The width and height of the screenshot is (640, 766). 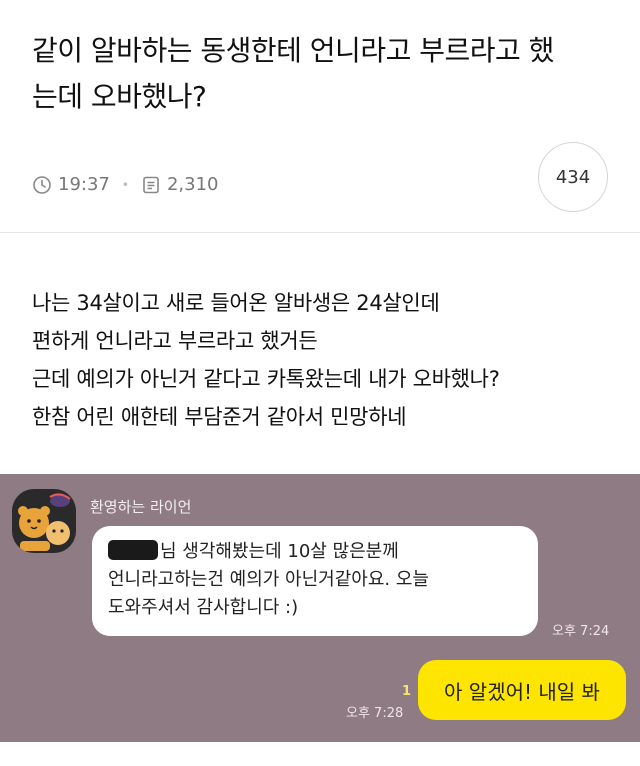 What do you see at coordinates (268, 579) in the screenshot?
I see `incoming-message-line: 언니라고하는건 예의가 아닌거같아요. 오늘` at bounding box center [268, 579].